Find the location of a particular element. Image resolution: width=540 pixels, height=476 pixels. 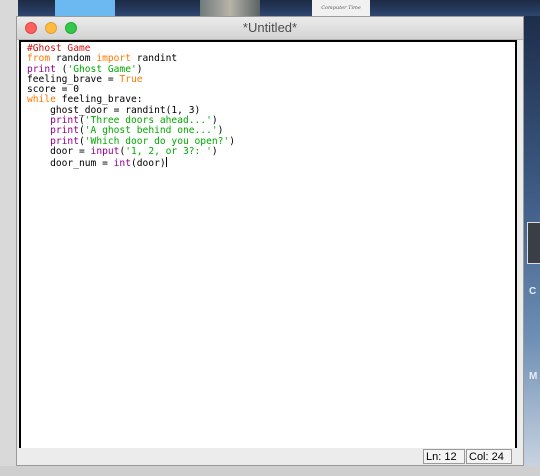

zoom-window-button is located at coordinates (71, 28).